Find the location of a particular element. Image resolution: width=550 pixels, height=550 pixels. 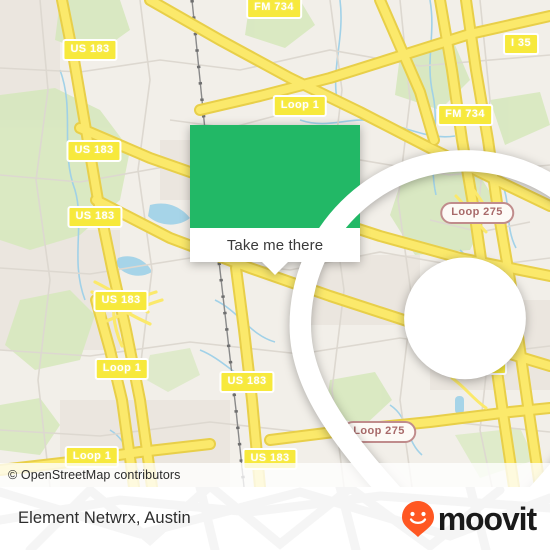

map-attribution: © OpenStreetMap contributors is located at coordinates (275, 475).